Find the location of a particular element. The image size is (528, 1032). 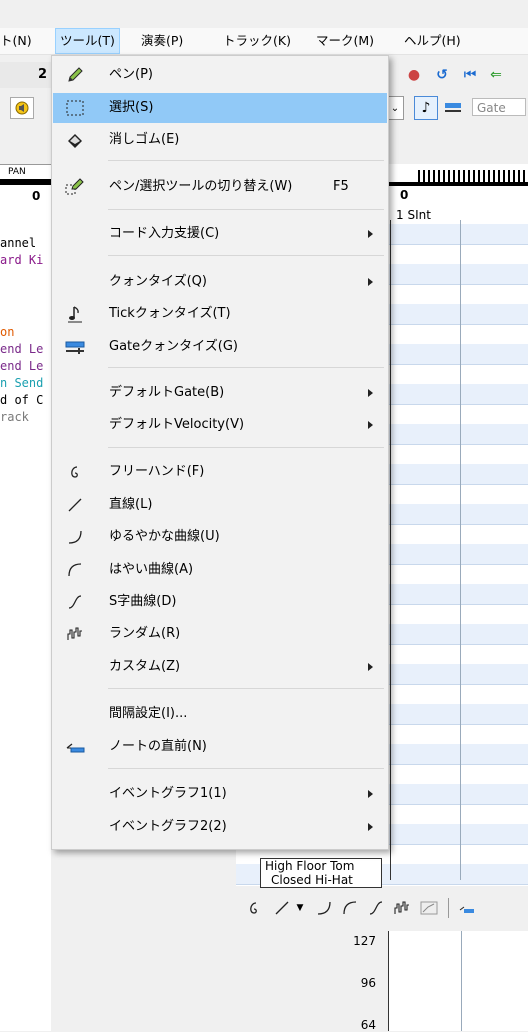

graph-tick-label: 96 is located at coordinates (368, 983).